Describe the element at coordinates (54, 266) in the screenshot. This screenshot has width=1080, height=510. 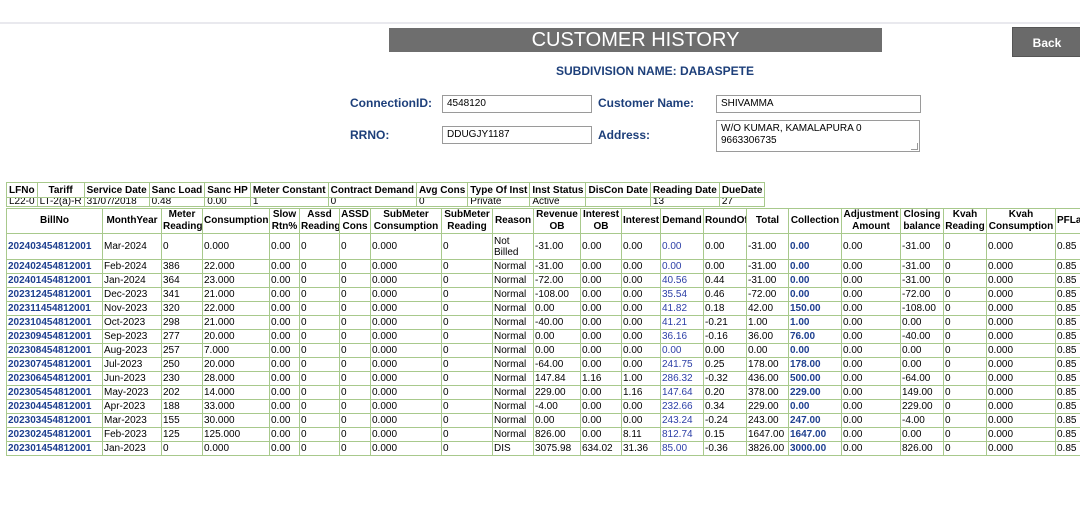
I see `bill-number-link: 202402454812001` at that location.